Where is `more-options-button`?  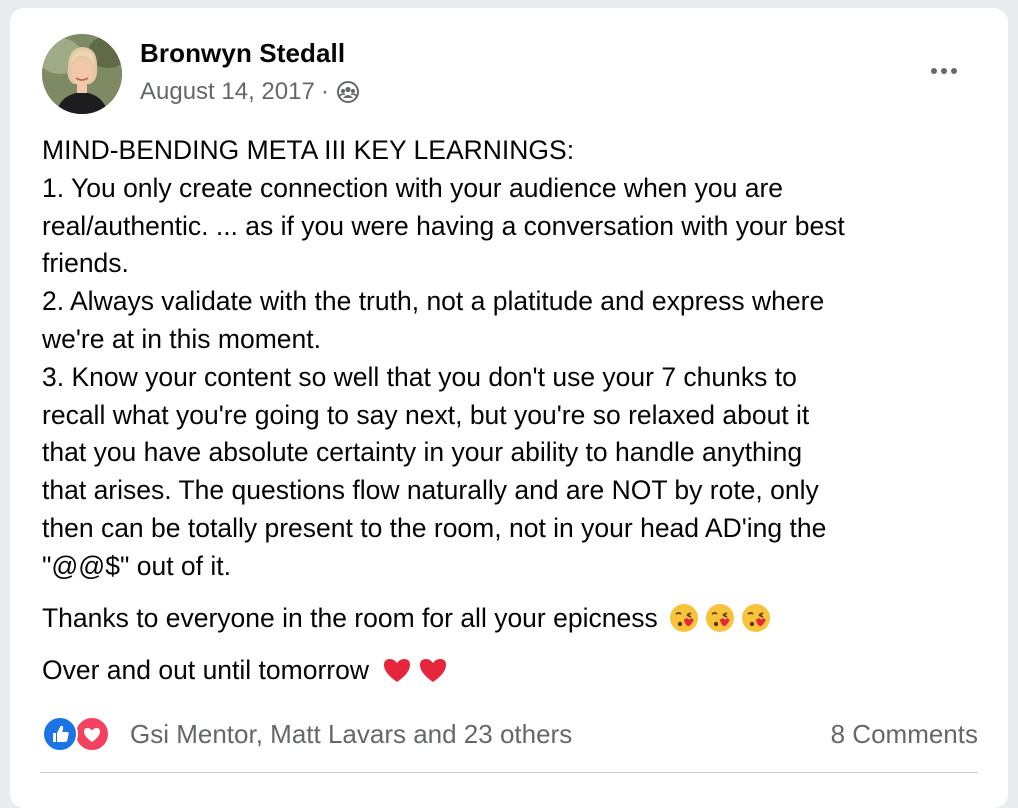 more-options-button is located at coordinates (944, 71).